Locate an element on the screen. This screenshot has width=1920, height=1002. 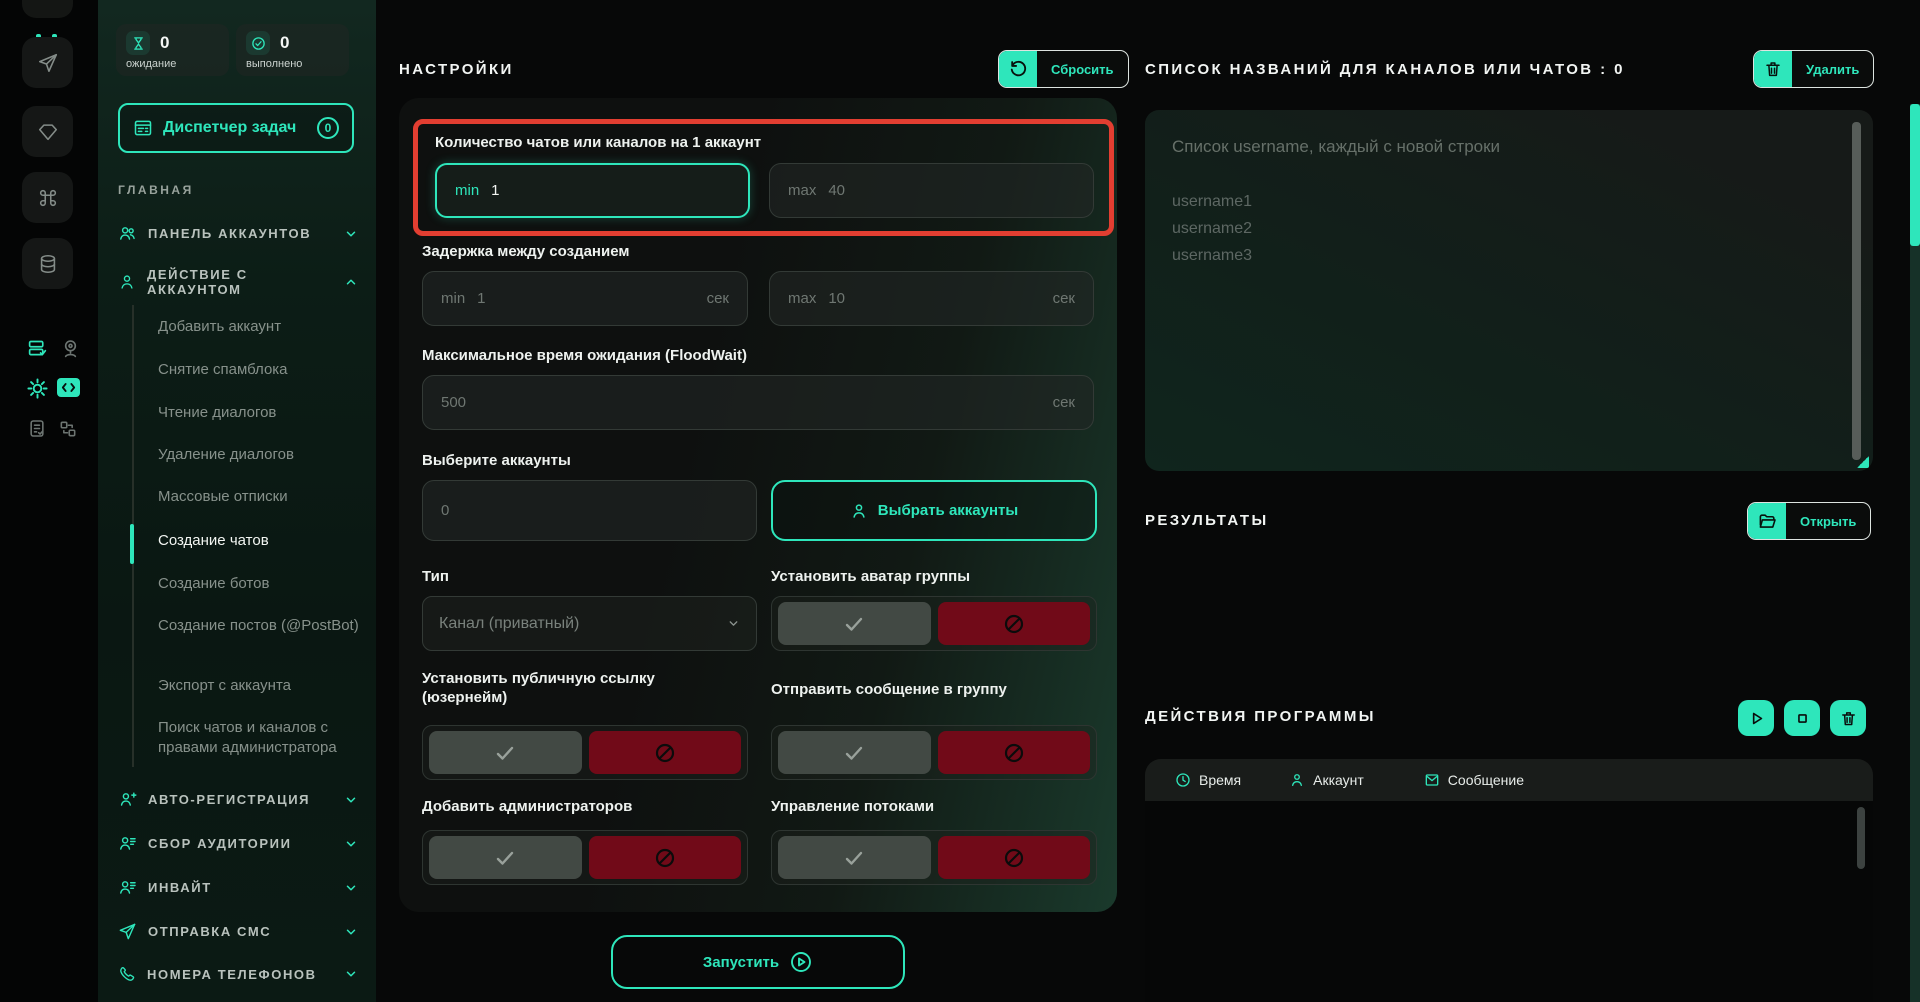
stop-icon is located at coordinates (1802, 718).